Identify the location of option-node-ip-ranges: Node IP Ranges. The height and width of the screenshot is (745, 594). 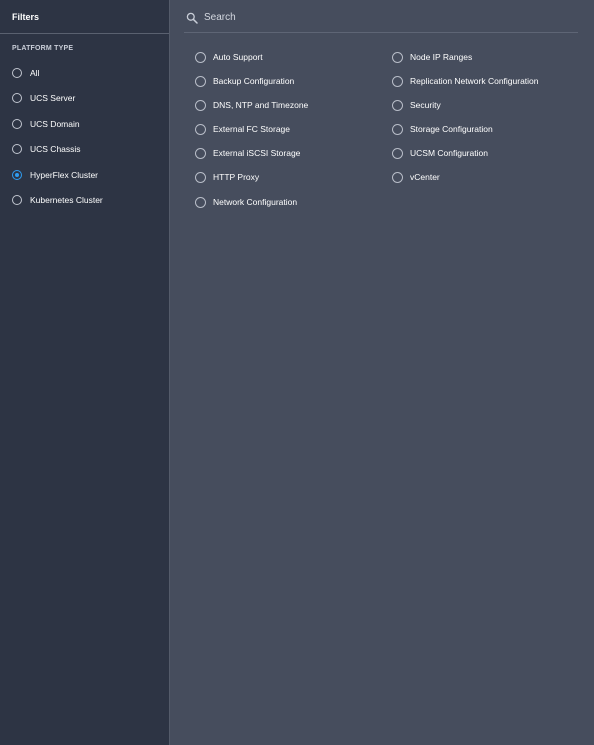
(432, 57).